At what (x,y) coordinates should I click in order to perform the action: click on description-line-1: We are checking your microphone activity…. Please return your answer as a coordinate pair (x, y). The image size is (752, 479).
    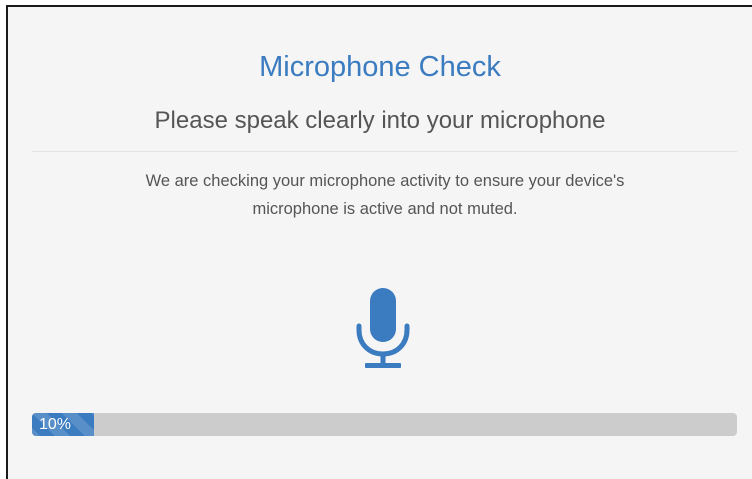
    Looking at the image, I should click on (385, 181).